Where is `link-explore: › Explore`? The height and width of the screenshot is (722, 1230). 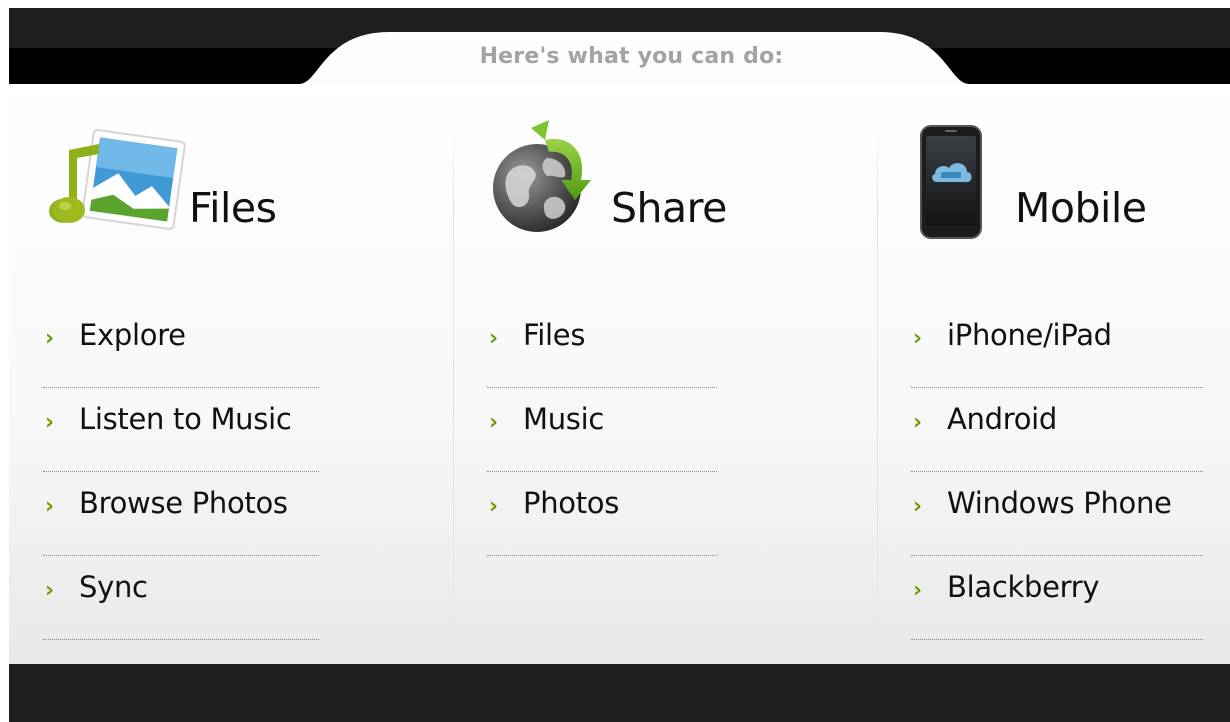
link-explore: › Explore is located at coordinates (181, 346).